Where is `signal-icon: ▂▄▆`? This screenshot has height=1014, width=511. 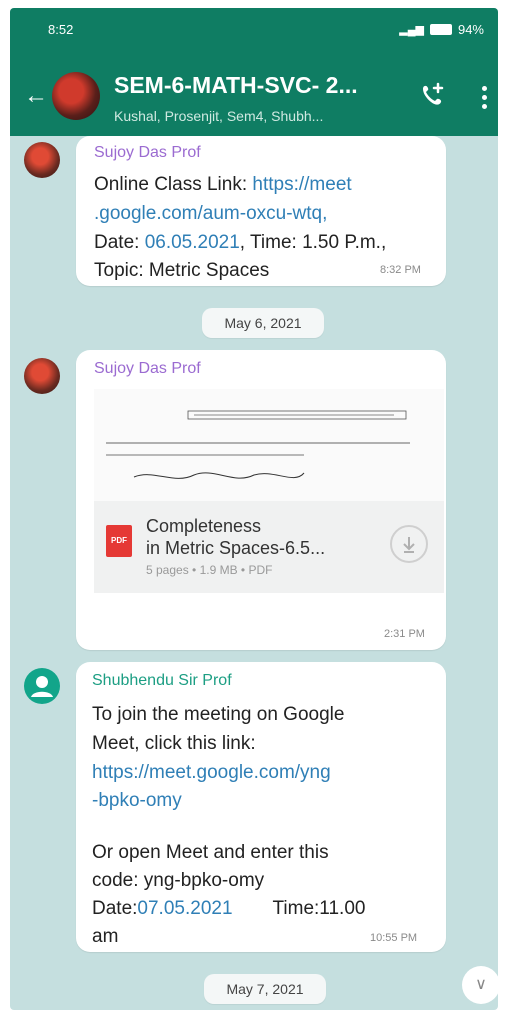 signal-icon: ▂▄▆ is located at coordinates (411, 30).